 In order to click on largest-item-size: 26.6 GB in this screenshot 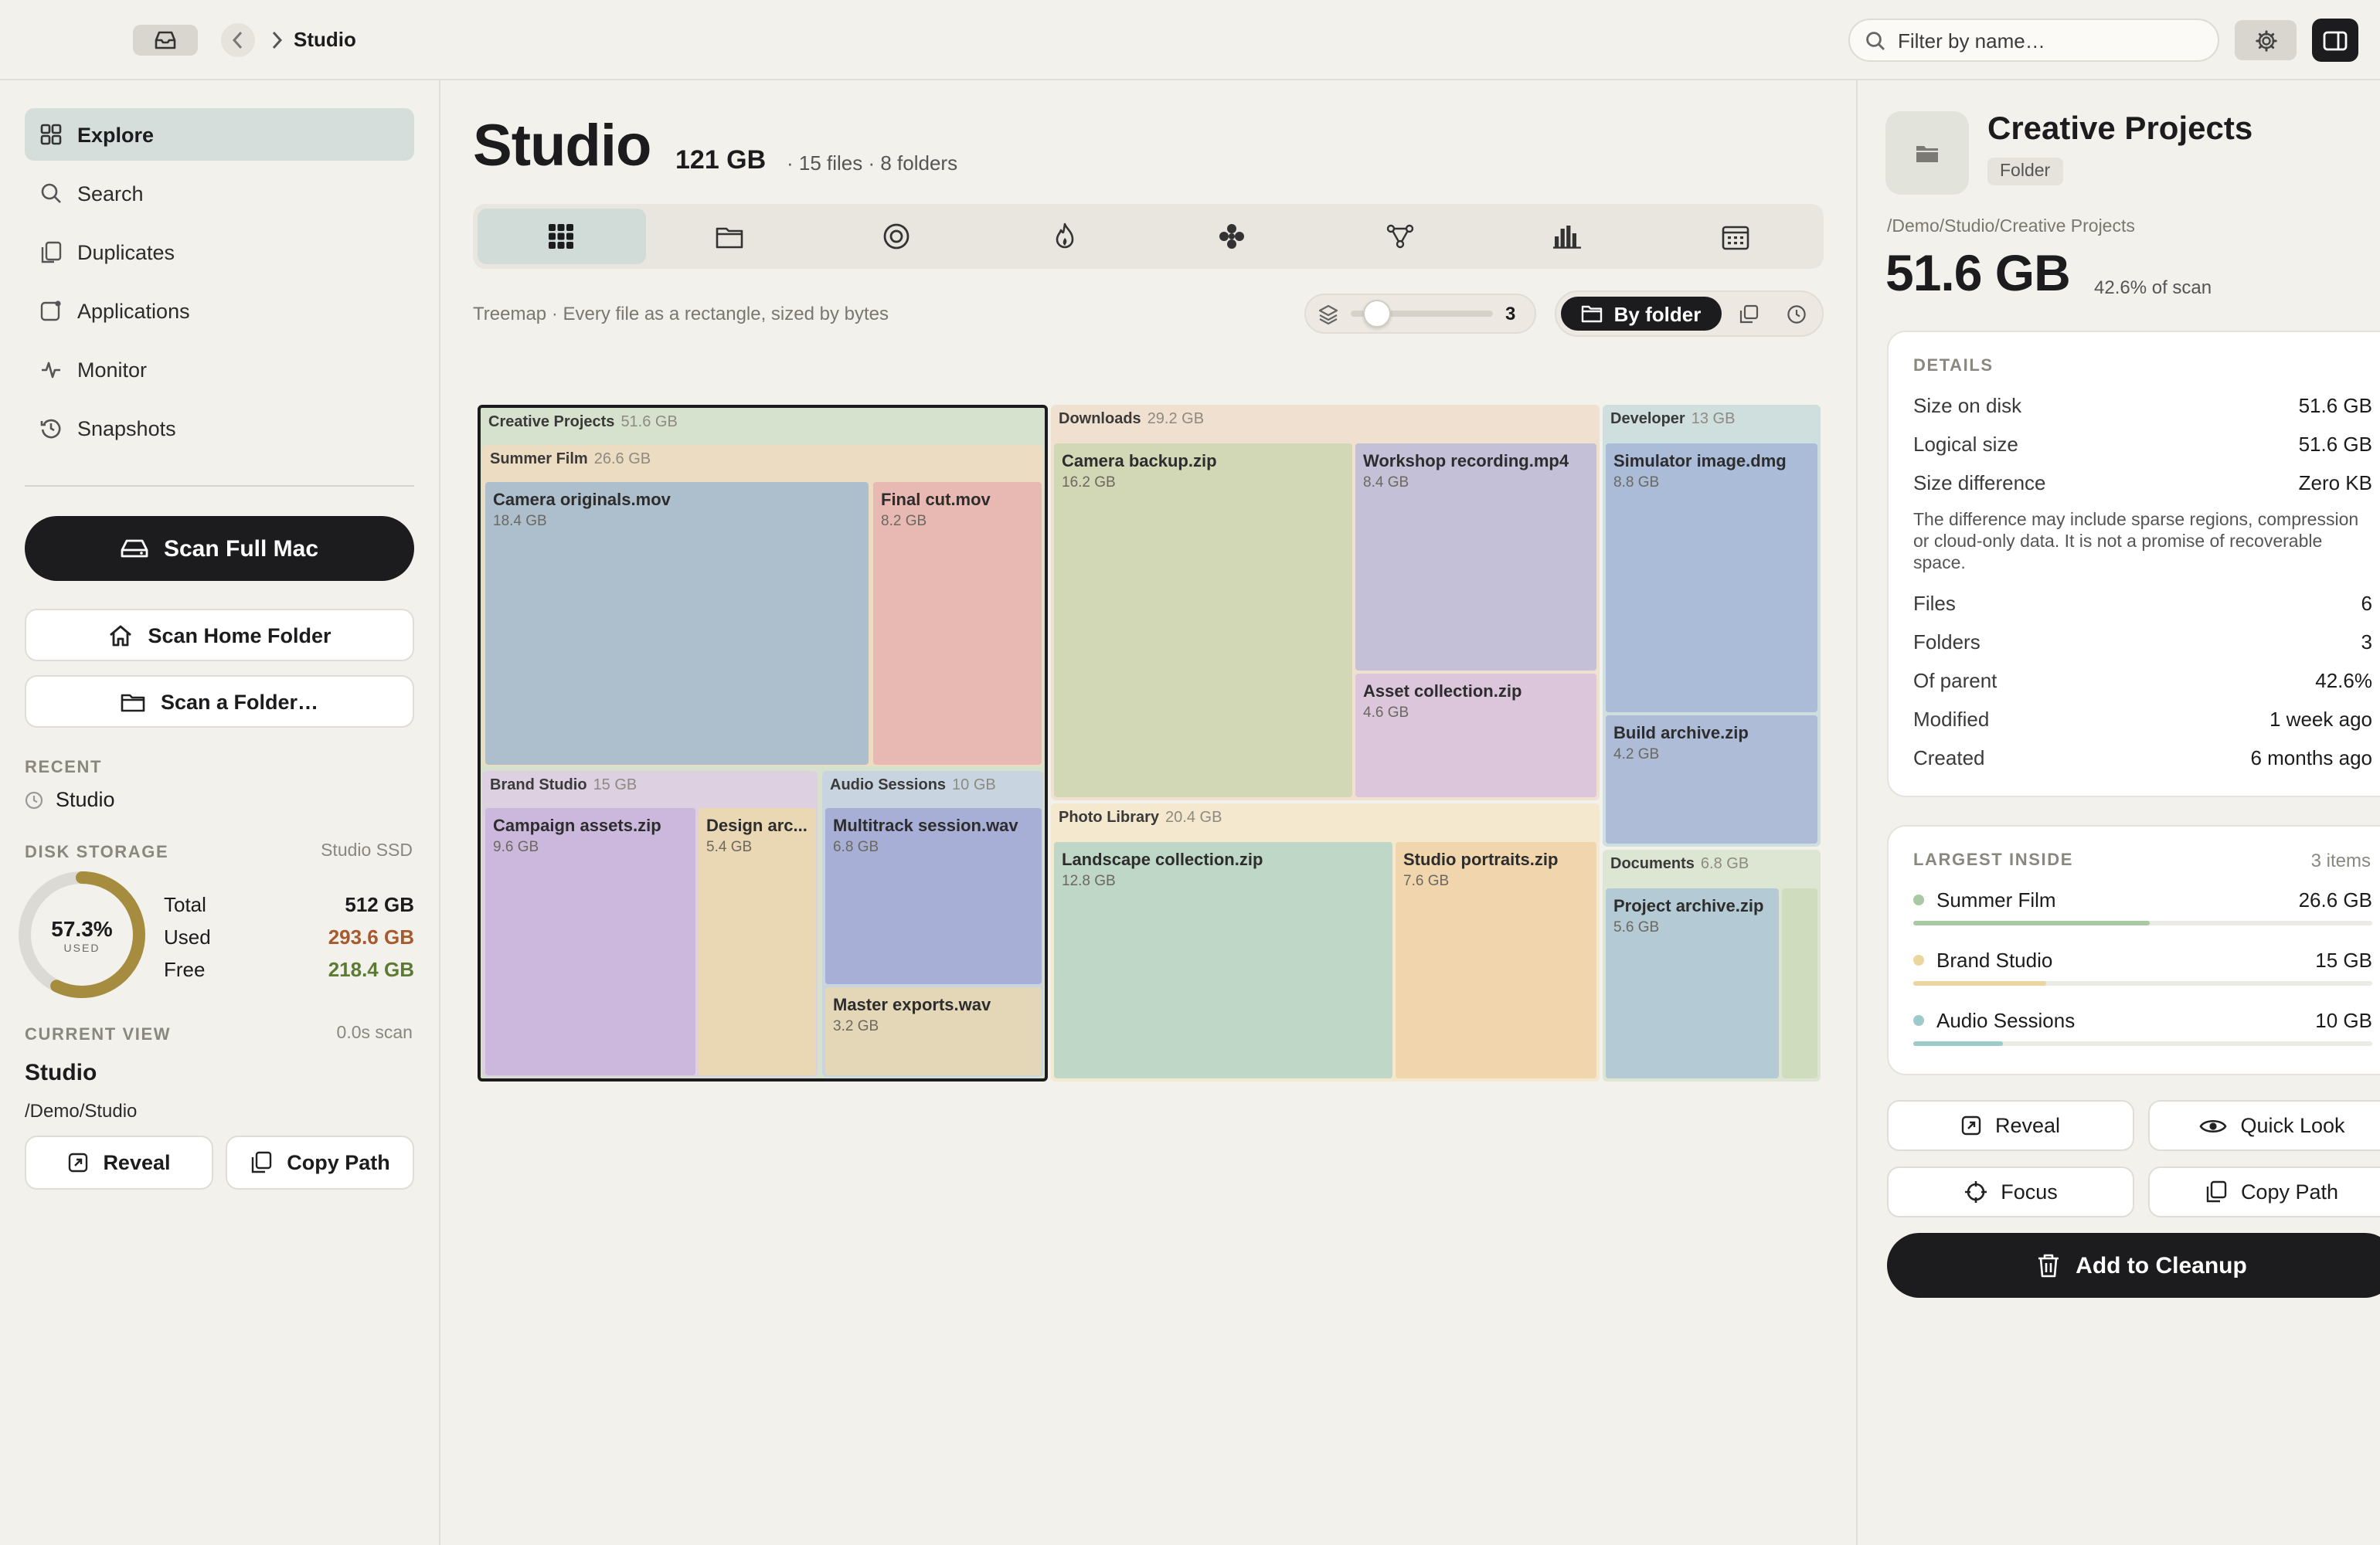, I will do `click(2335, 900)`.